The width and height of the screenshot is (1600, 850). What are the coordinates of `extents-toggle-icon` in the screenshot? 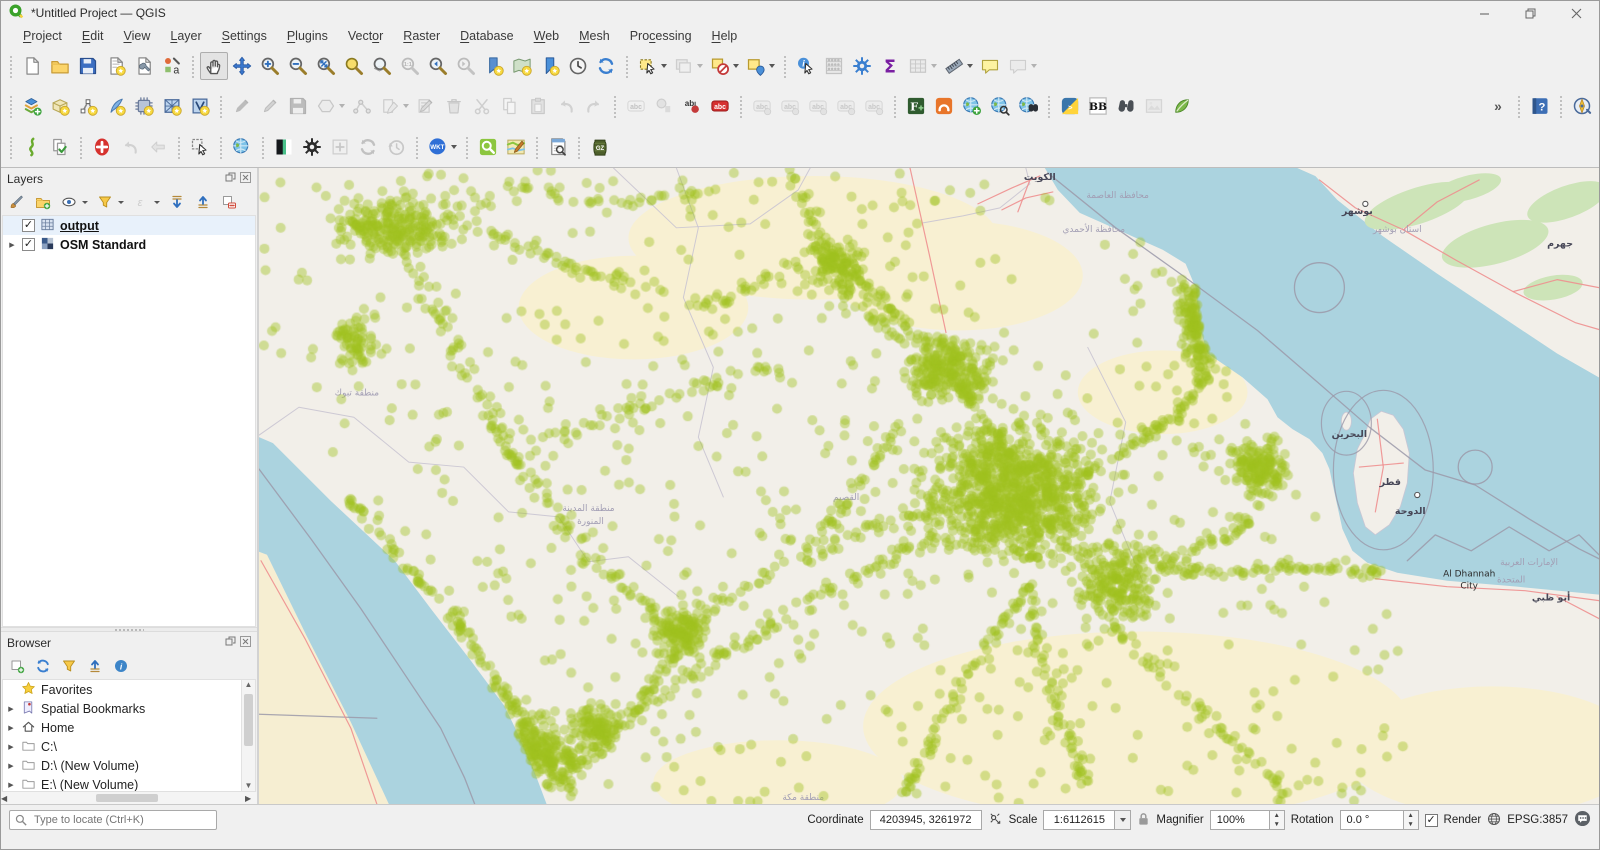 It's located at (995, 820).